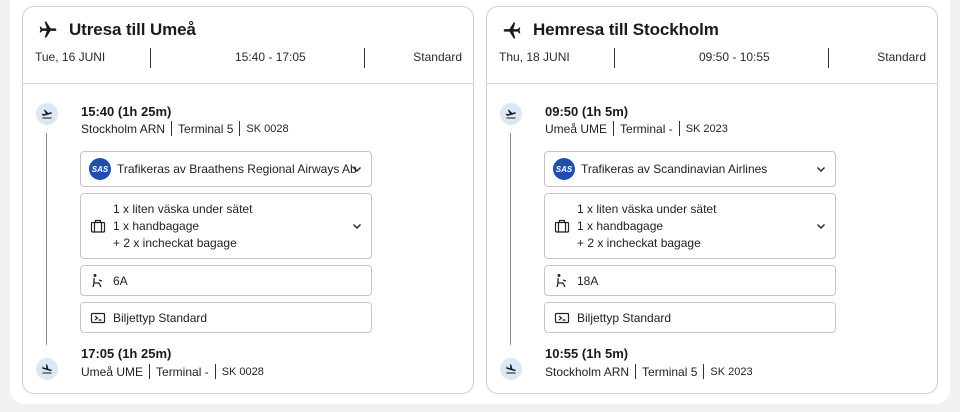  I want to click on departure-details: Umeå UME Terminal - SK 2023, so click(636, 128).